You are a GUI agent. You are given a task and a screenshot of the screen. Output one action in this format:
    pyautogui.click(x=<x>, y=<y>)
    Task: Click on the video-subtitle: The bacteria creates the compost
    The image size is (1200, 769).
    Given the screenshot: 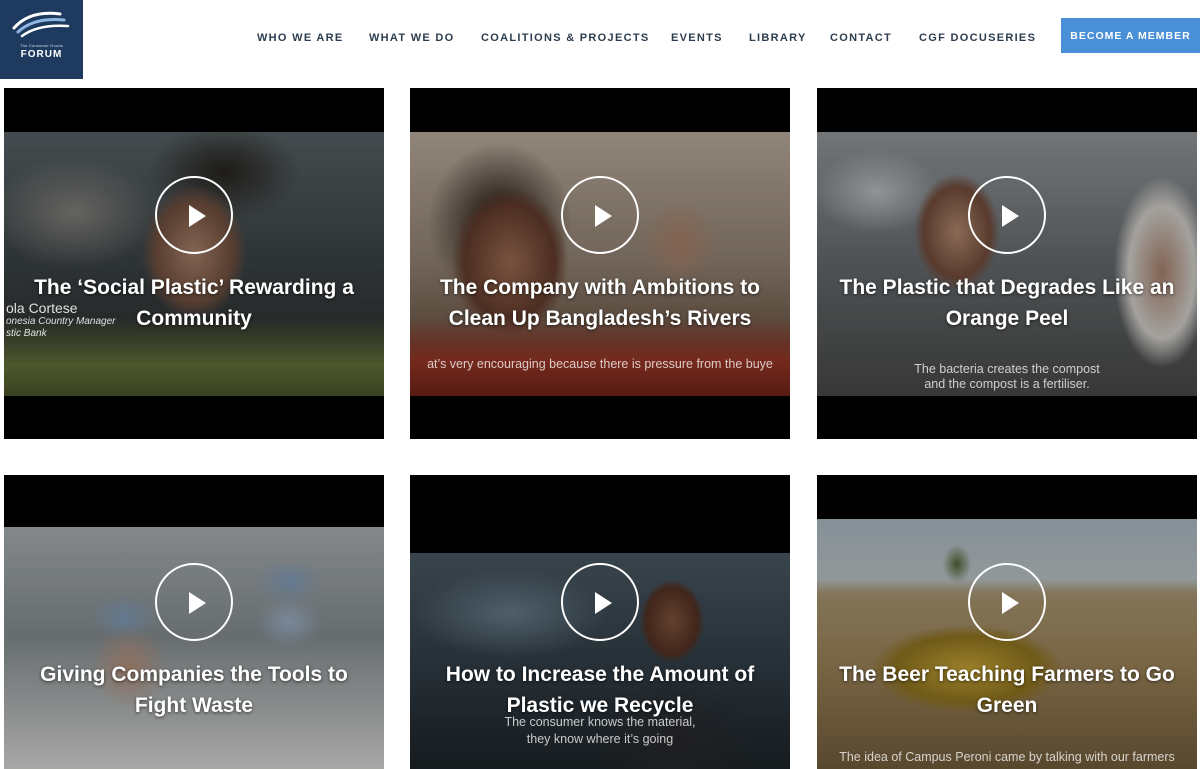 What is the action you would take?
    pyautogui.click(x=1007, y=369)
    